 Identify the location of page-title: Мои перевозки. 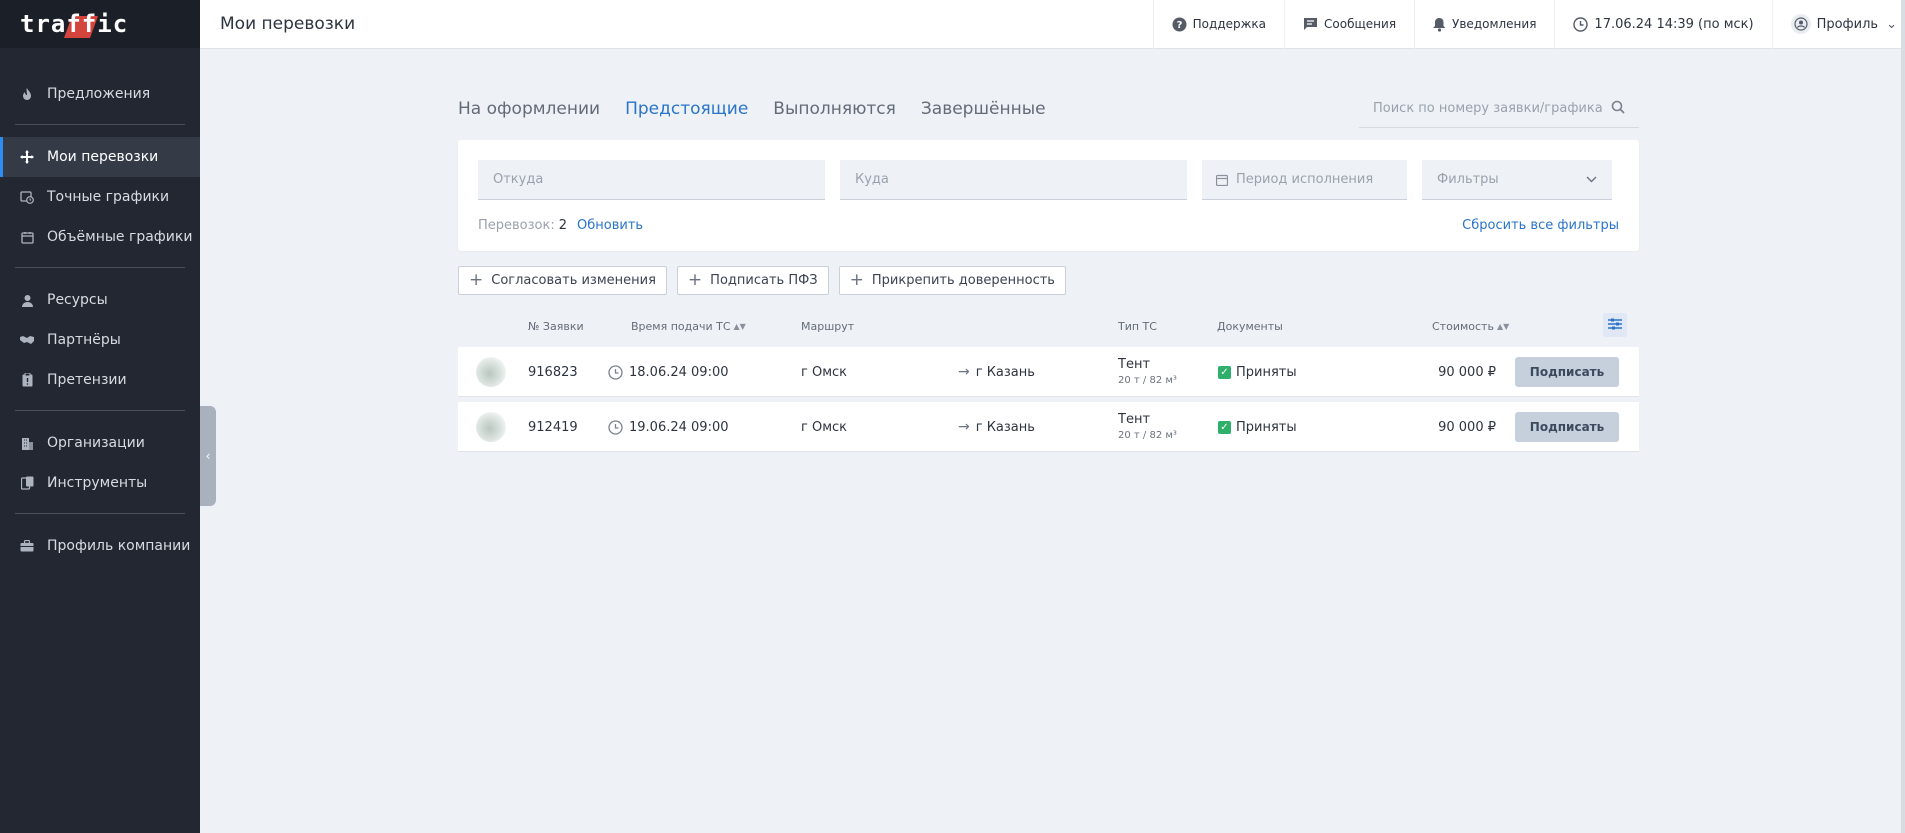
(288, 24).